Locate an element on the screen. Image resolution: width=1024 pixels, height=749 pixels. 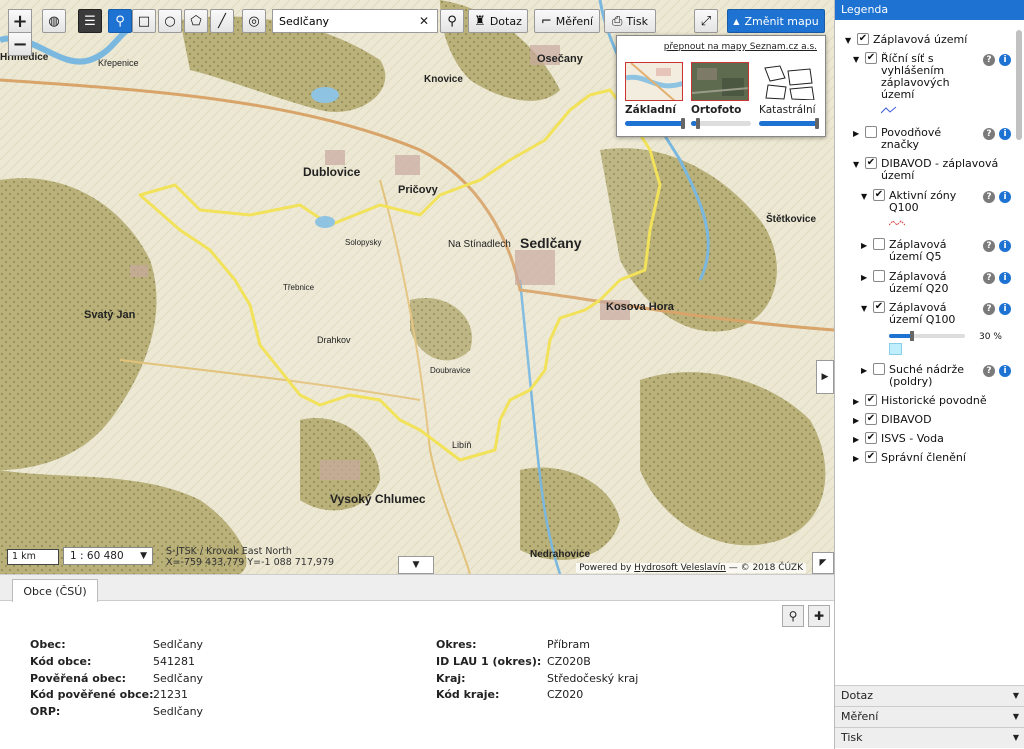
layers-menu-button: ☰ is located at coordinates (90, 21).